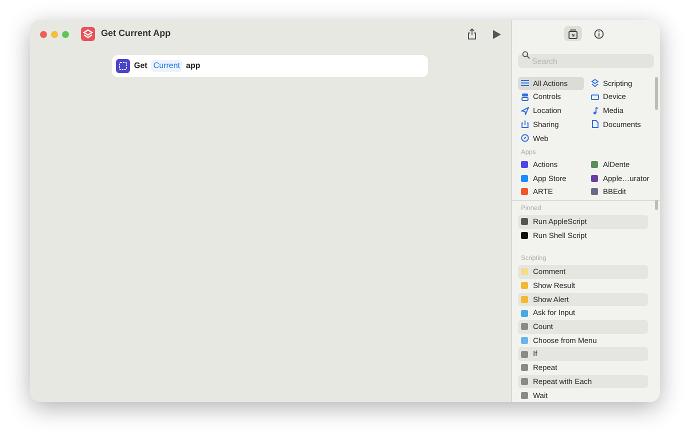 The height and width of the screenshot is (440, 690). I want to click on play-icon, so click(497, 34).